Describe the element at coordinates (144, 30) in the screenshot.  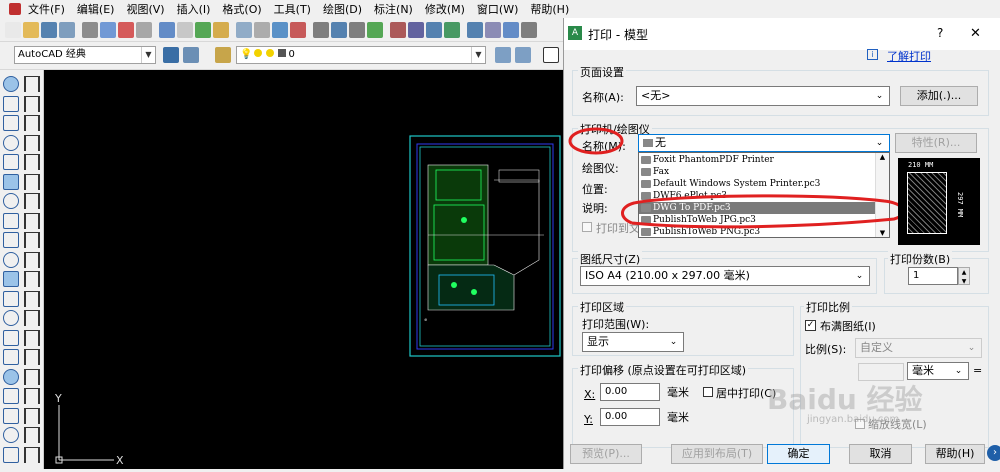
I see `cut-icon` at that location.